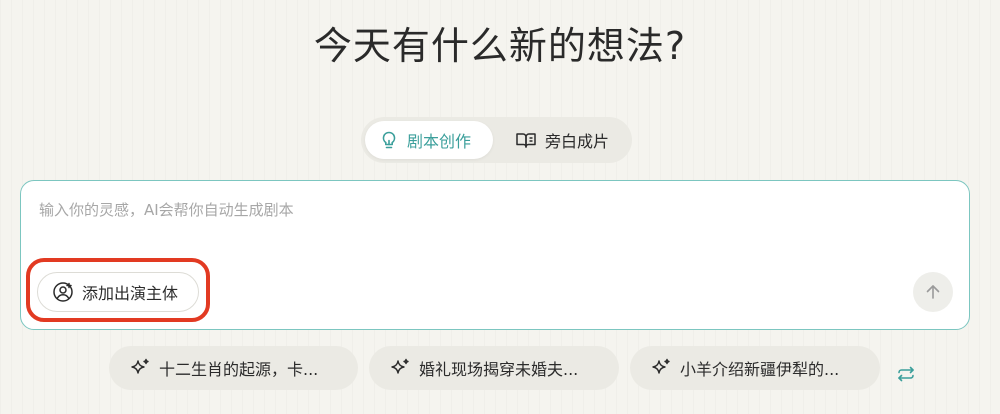 The width and height of the screenshot is (1000, 414). I want to click on open-book-icon, so click(526, 140).